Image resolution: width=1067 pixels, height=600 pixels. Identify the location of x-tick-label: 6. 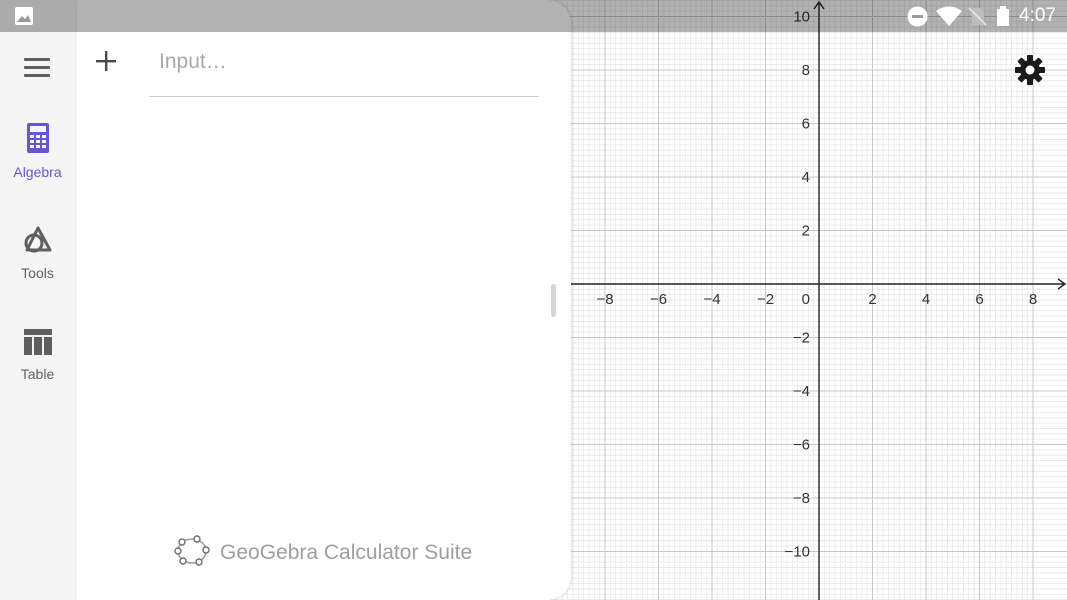
(979, 299).